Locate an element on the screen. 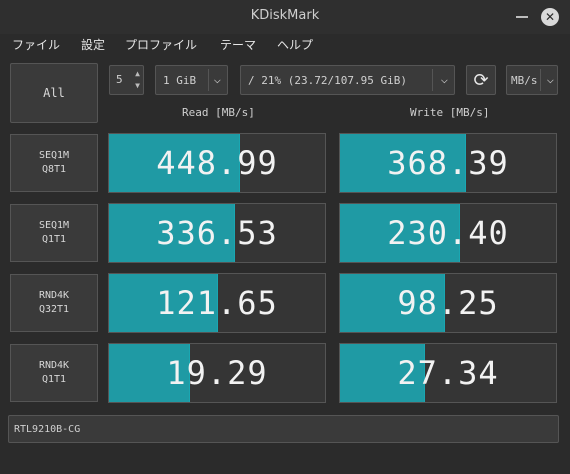 This screenshot has height=474, width=570. test-seq1m-q8t1-button: SEQ1M Q8T1 is located at coordinates (54, 163).